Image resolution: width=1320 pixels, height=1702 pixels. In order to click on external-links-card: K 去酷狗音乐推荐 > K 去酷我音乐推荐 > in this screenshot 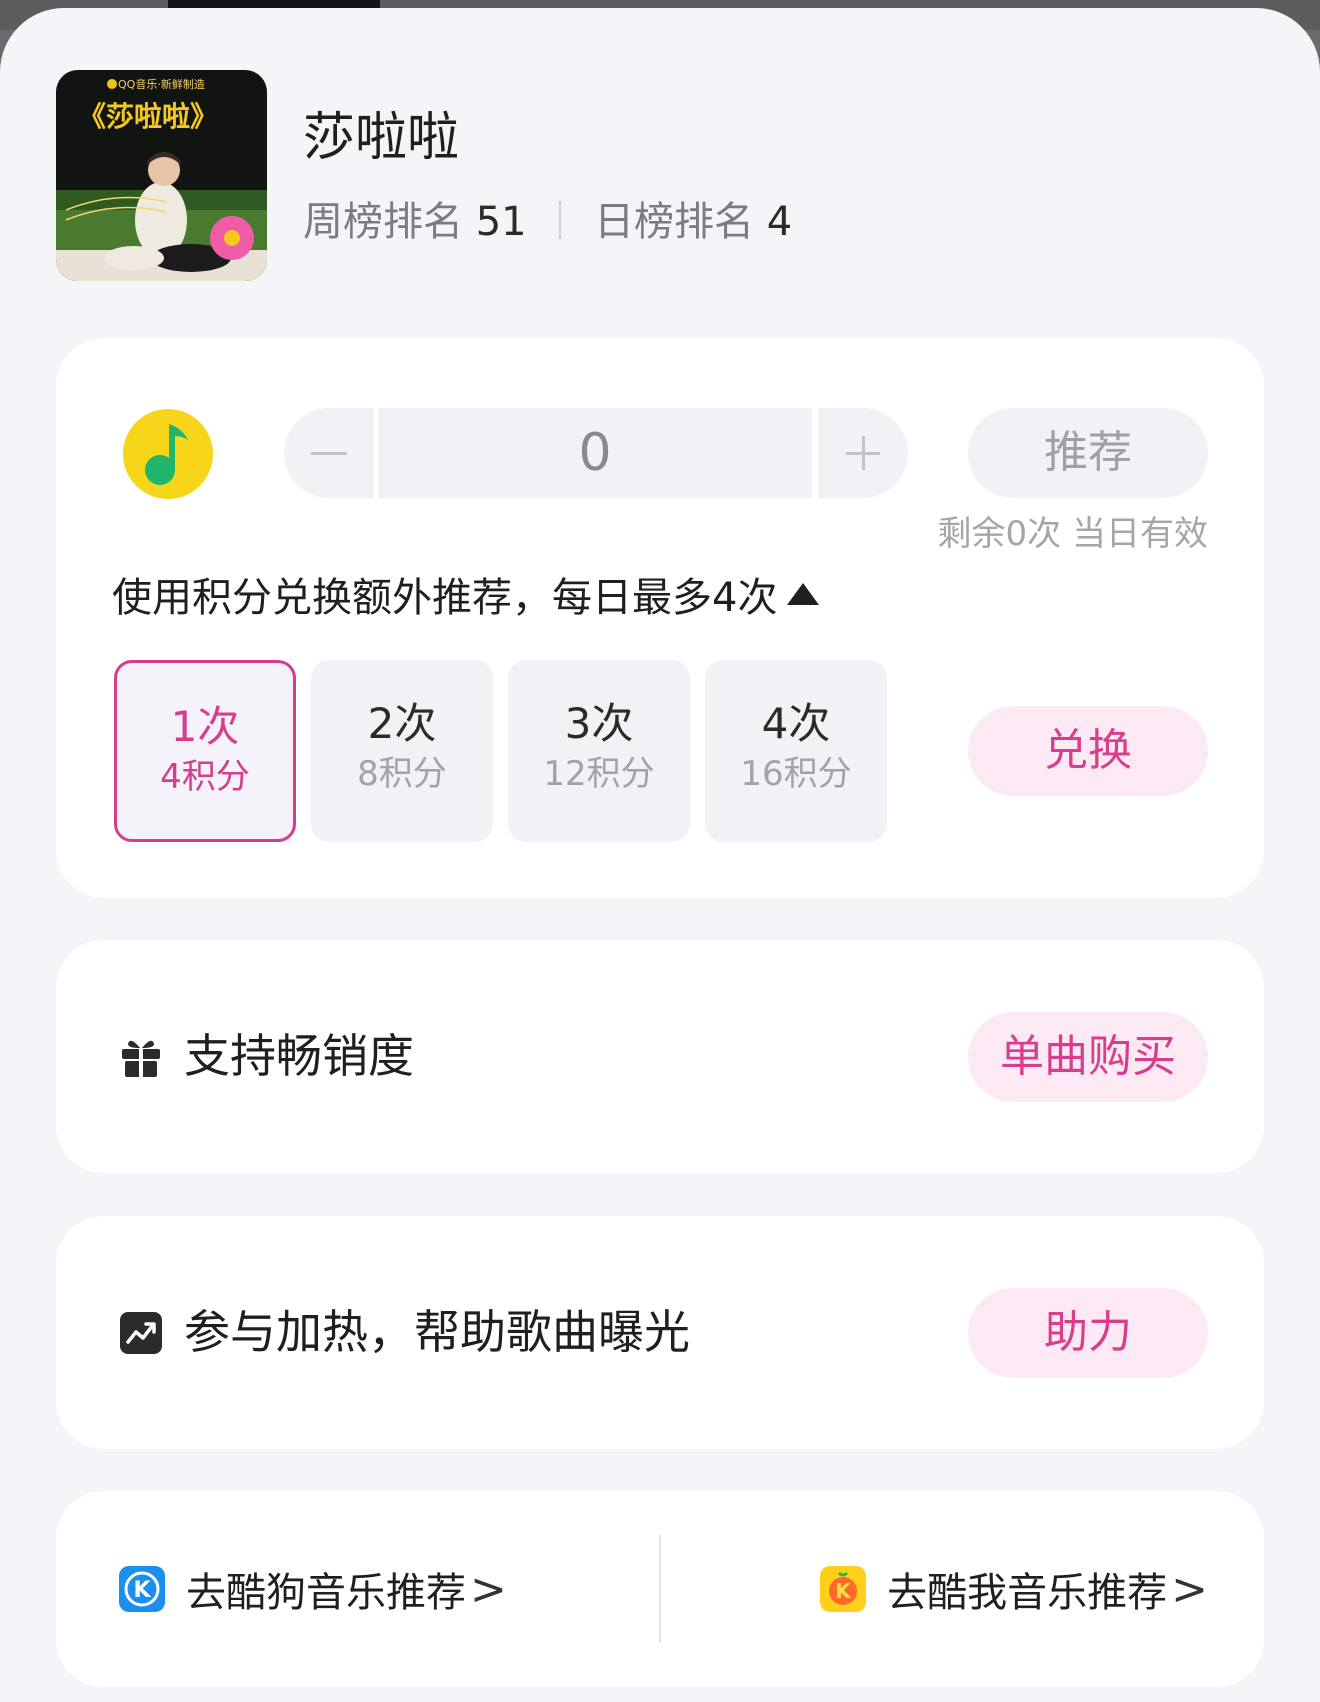, I will do `click(660, 1589)`.